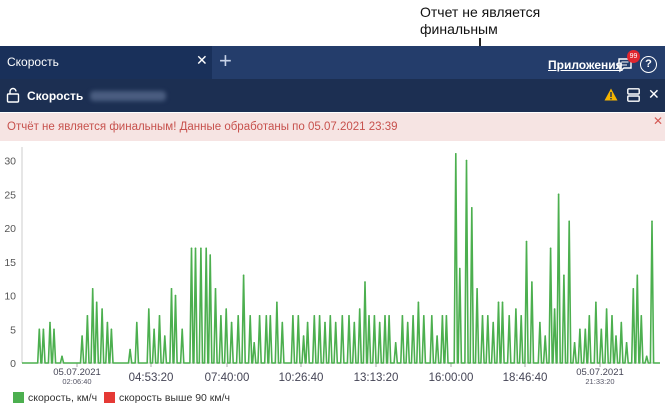 Image resolution: width=665 pixels, height=406 pixels. What do you see at coordinates (500, 21) in the screenshot?
I see `callout-note: Отчет не является финальным` at bounding box center [500, 21].